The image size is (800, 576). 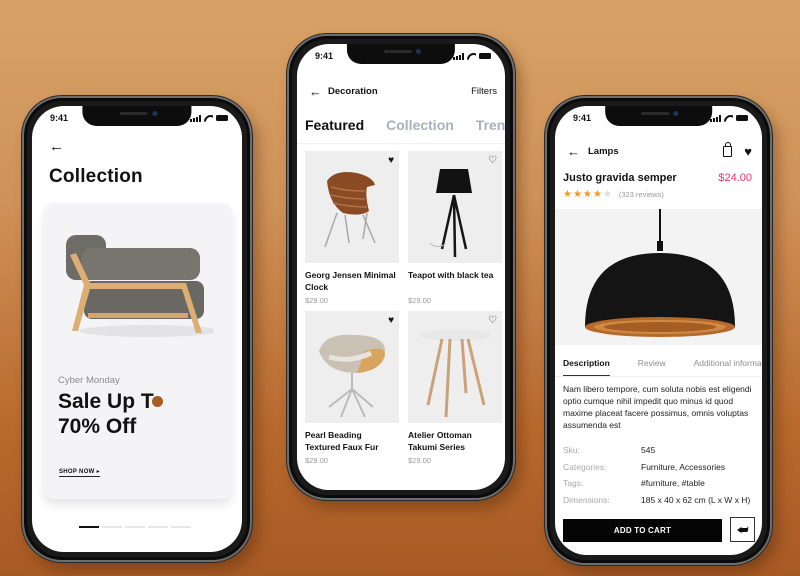 I want to click on nav-title: Lamps, so click(x=603, y=151).